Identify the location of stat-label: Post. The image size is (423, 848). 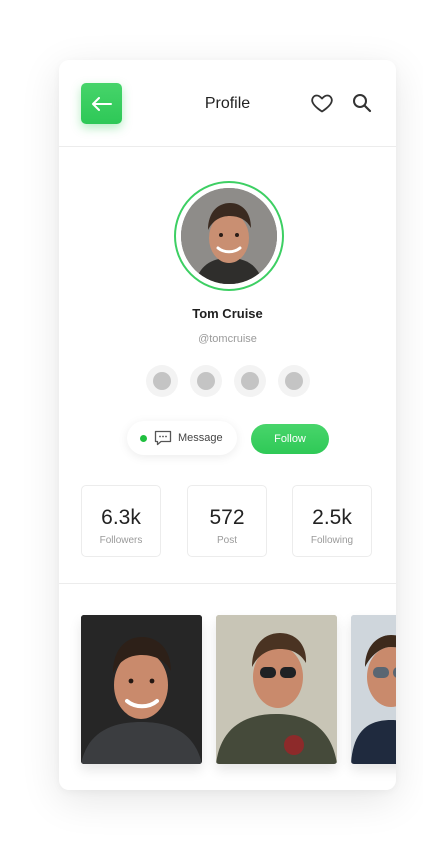
(226, 540).